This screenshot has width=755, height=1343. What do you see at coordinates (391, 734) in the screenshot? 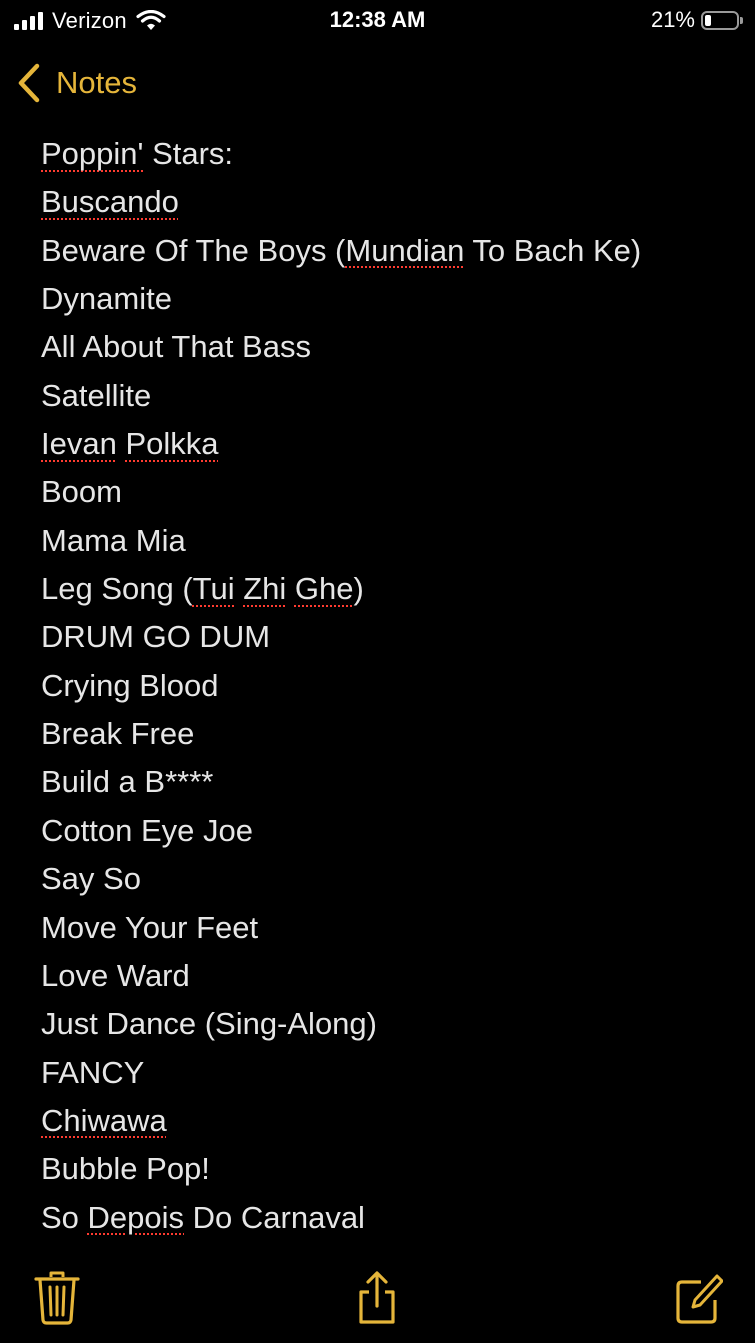
I see `note-line: Break Free` at bounding box center [391, 734].